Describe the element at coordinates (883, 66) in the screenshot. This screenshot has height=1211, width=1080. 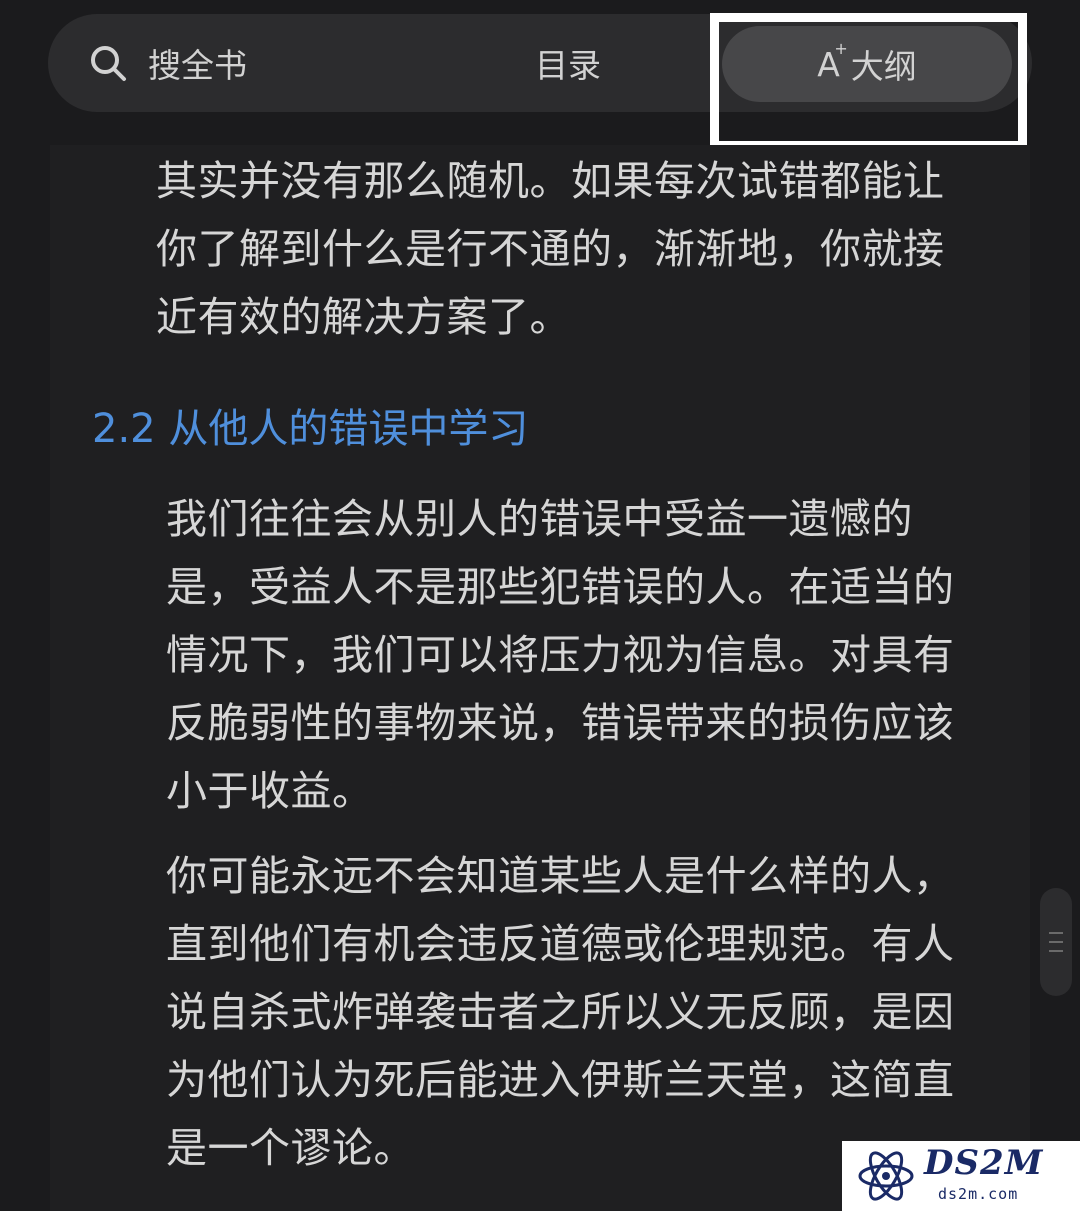
I see `outline-label: 大纲` at that location.